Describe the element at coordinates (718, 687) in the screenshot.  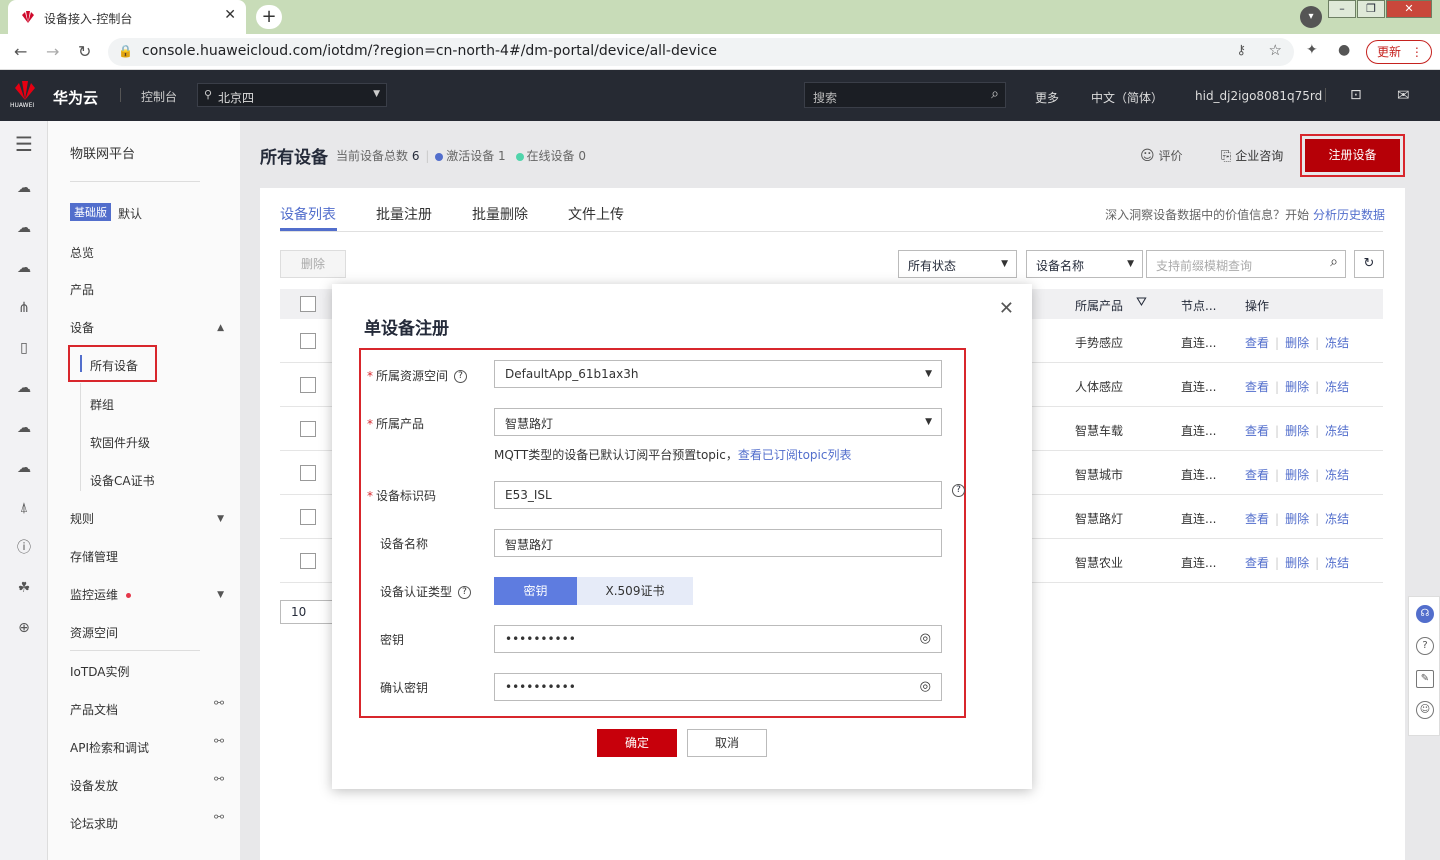
I see `confirm-secret-input: •••••••••• ◎` at that location.